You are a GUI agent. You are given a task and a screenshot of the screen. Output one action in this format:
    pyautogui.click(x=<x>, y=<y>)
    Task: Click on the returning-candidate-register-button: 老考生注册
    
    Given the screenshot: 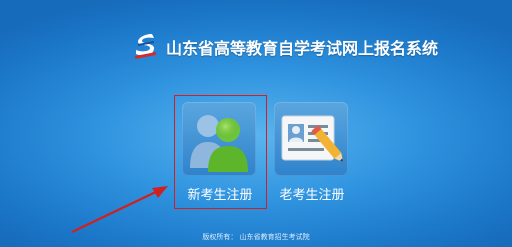 What is the action you would take?
    pyautogui.click(x=312, y=152)
    